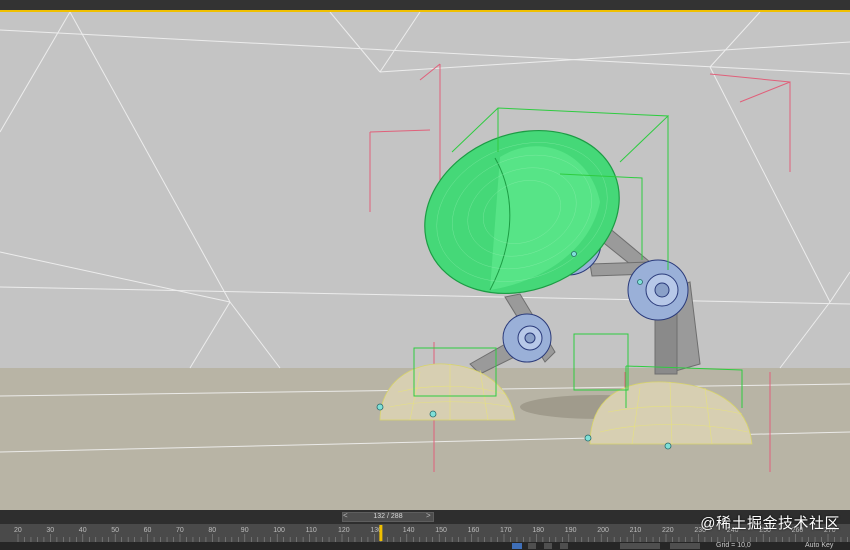 This screenshot has height=550, width=850. Describe the element at coordinates (311, 530) in the screenshot. I see `ruler-label: 110` at that location.